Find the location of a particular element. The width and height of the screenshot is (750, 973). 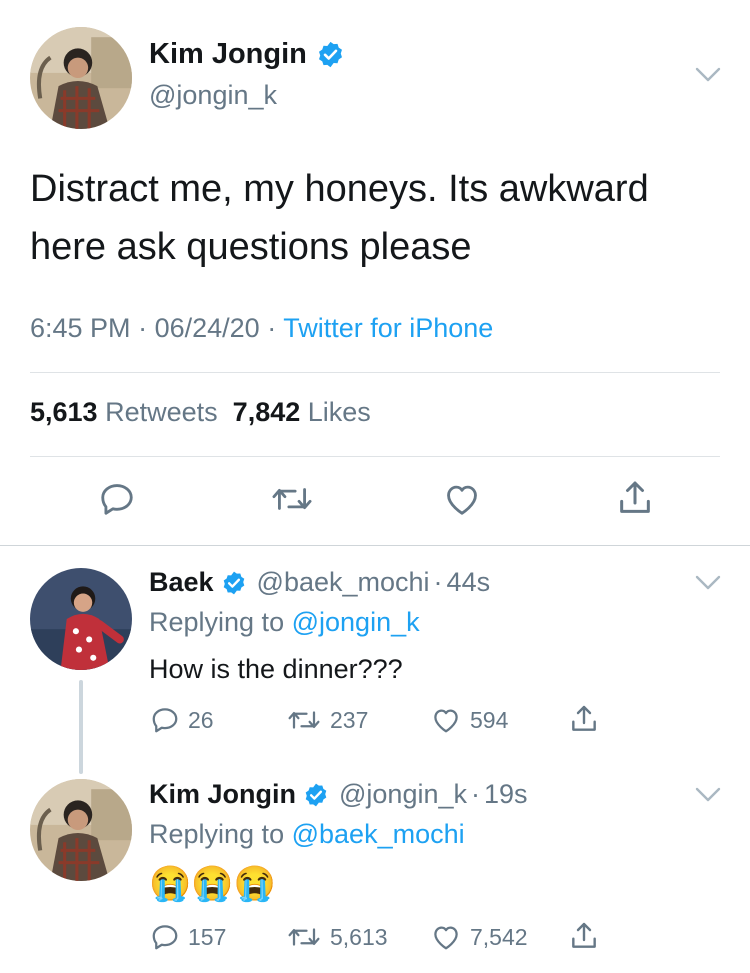

tweet-meta: 6:45 PM · 06/24/20 · Twitter for iPhone is located at coordinates (261, 328).